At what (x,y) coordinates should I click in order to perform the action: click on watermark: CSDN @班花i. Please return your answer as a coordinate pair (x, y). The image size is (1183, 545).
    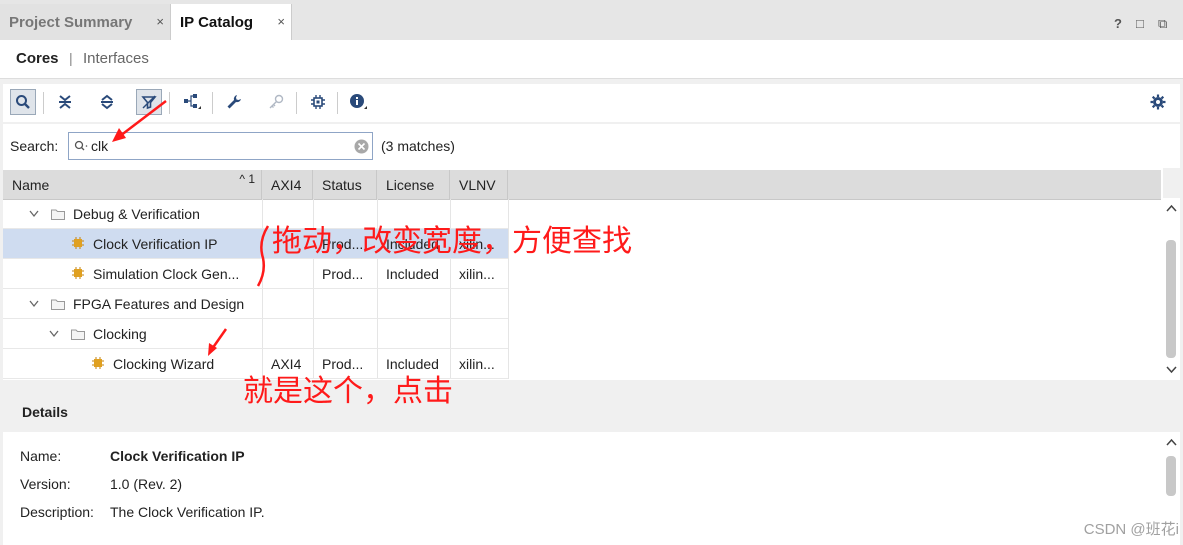
    Looking at the image, I should click on (1131, 529).